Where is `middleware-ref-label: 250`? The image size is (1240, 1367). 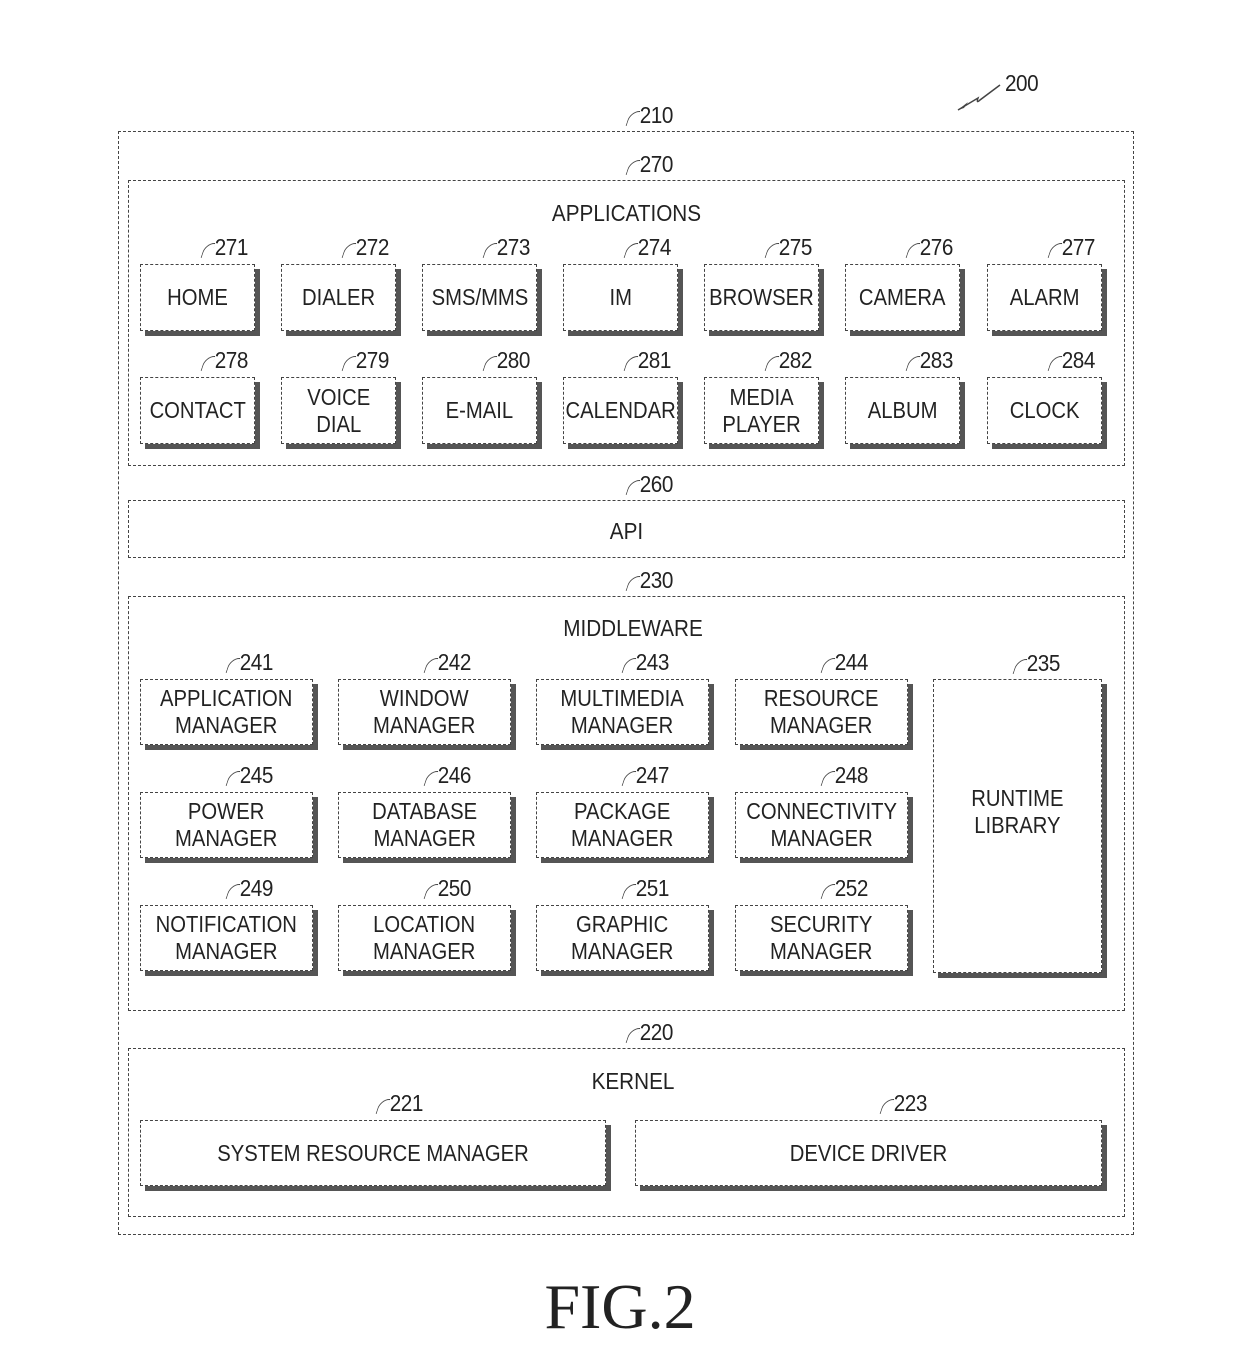 middleware-ref-label: 250 is located at coordinates (447, 888).